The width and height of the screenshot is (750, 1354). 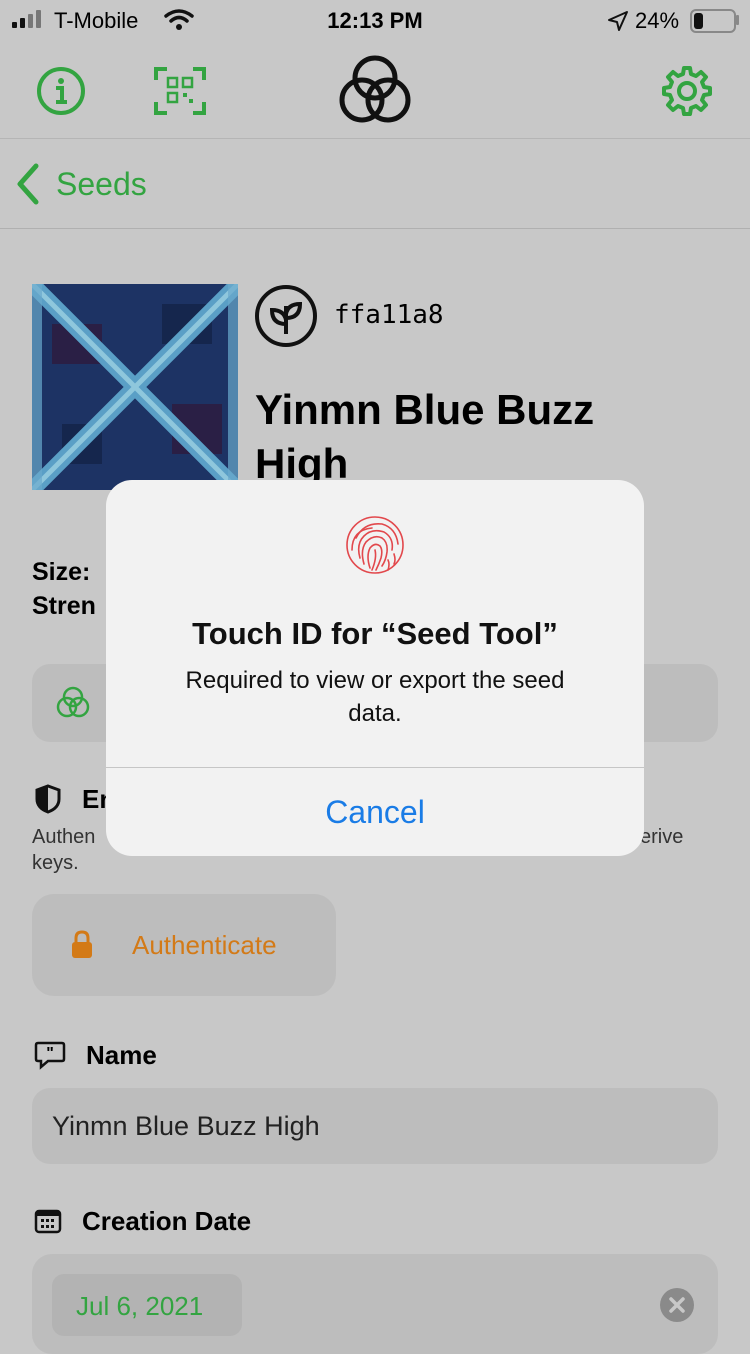 What do you see at coordinates (101, 183) in the screenshot?
I see `back-label: Seeds` at bounding box center [101, 183].